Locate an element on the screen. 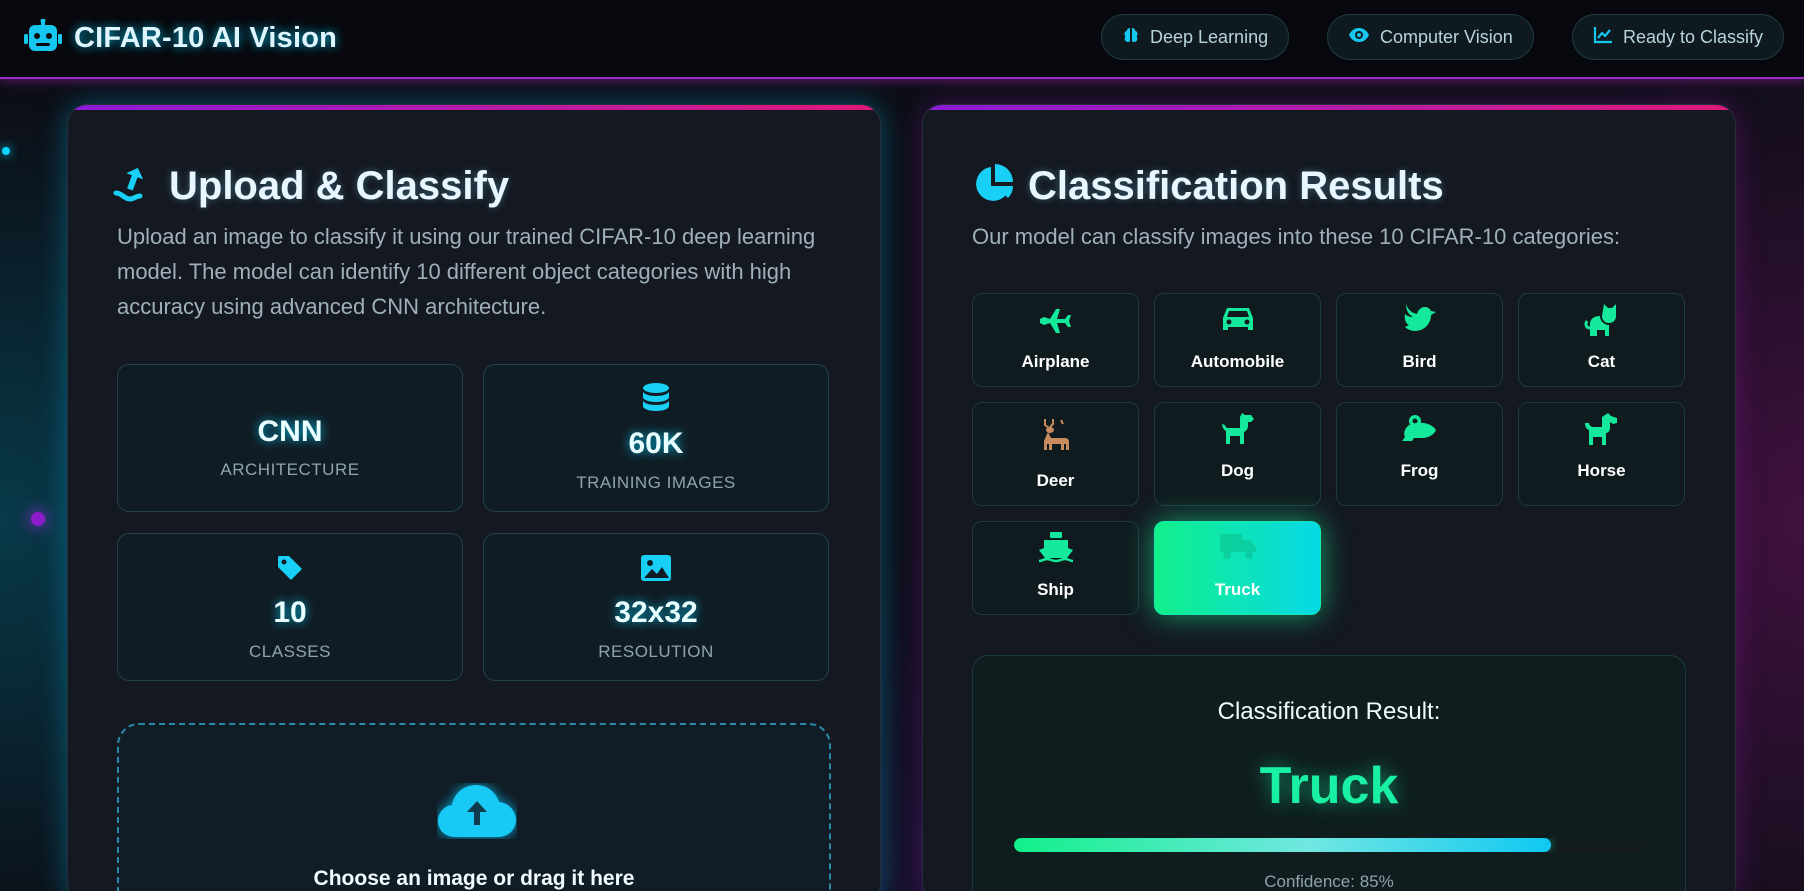  category-airplane: Airplane is located at coordinates (1055, 340).